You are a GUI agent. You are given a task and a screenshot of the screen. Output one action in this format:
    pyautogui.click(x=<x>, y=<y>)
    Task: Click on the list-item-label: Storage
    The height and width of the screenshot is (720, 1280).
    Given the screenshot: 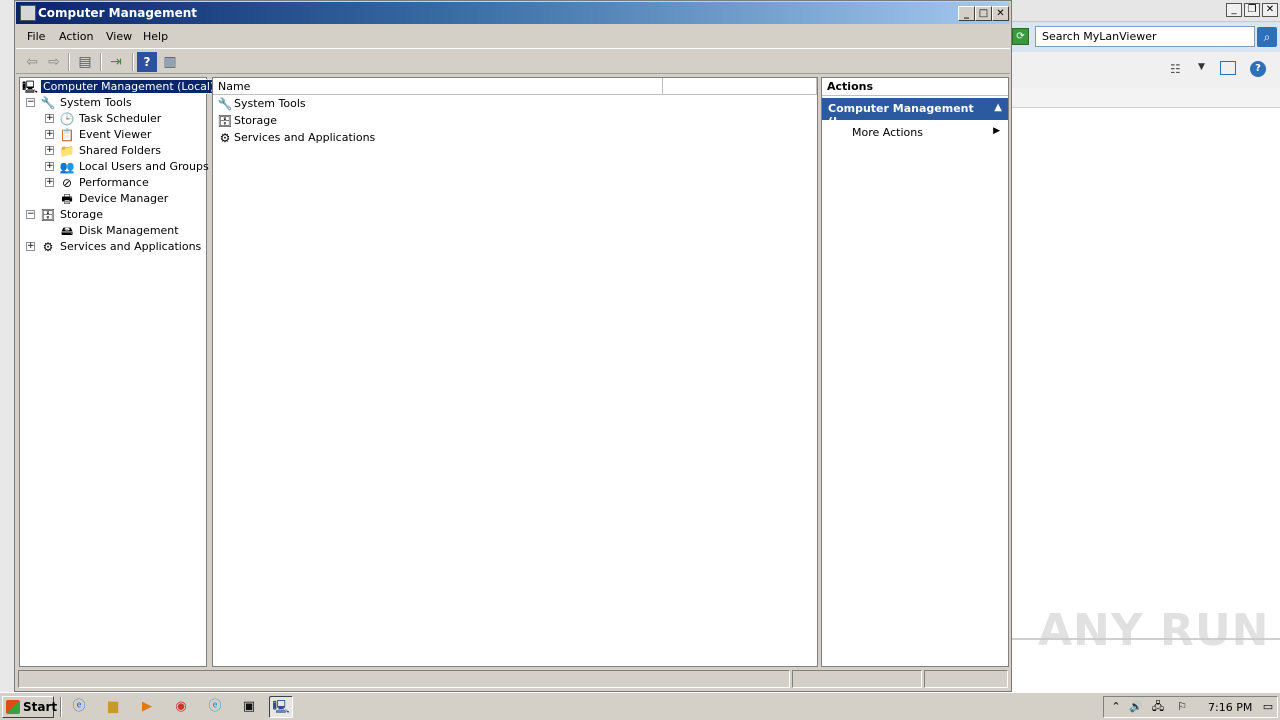 What is the action you would take?
    pyautogui.click(x=256, y=120)
    